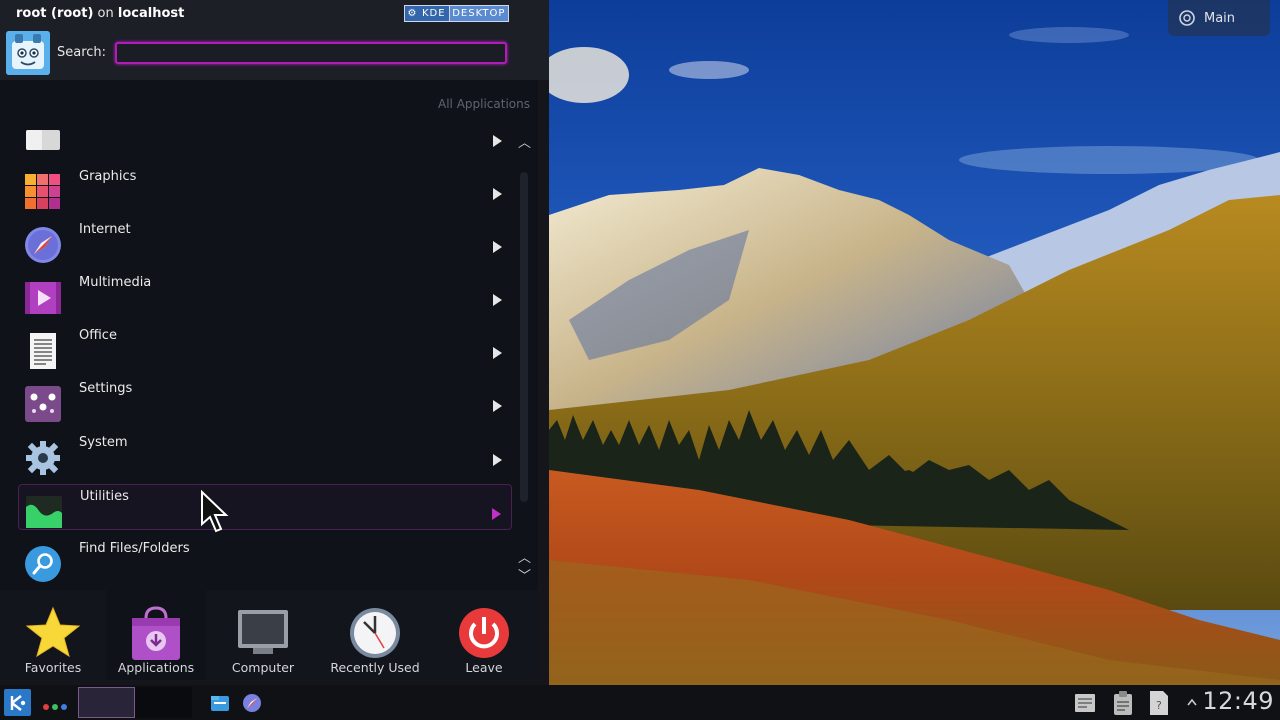  I want to click on kde-menu-button, so click(17, 702).